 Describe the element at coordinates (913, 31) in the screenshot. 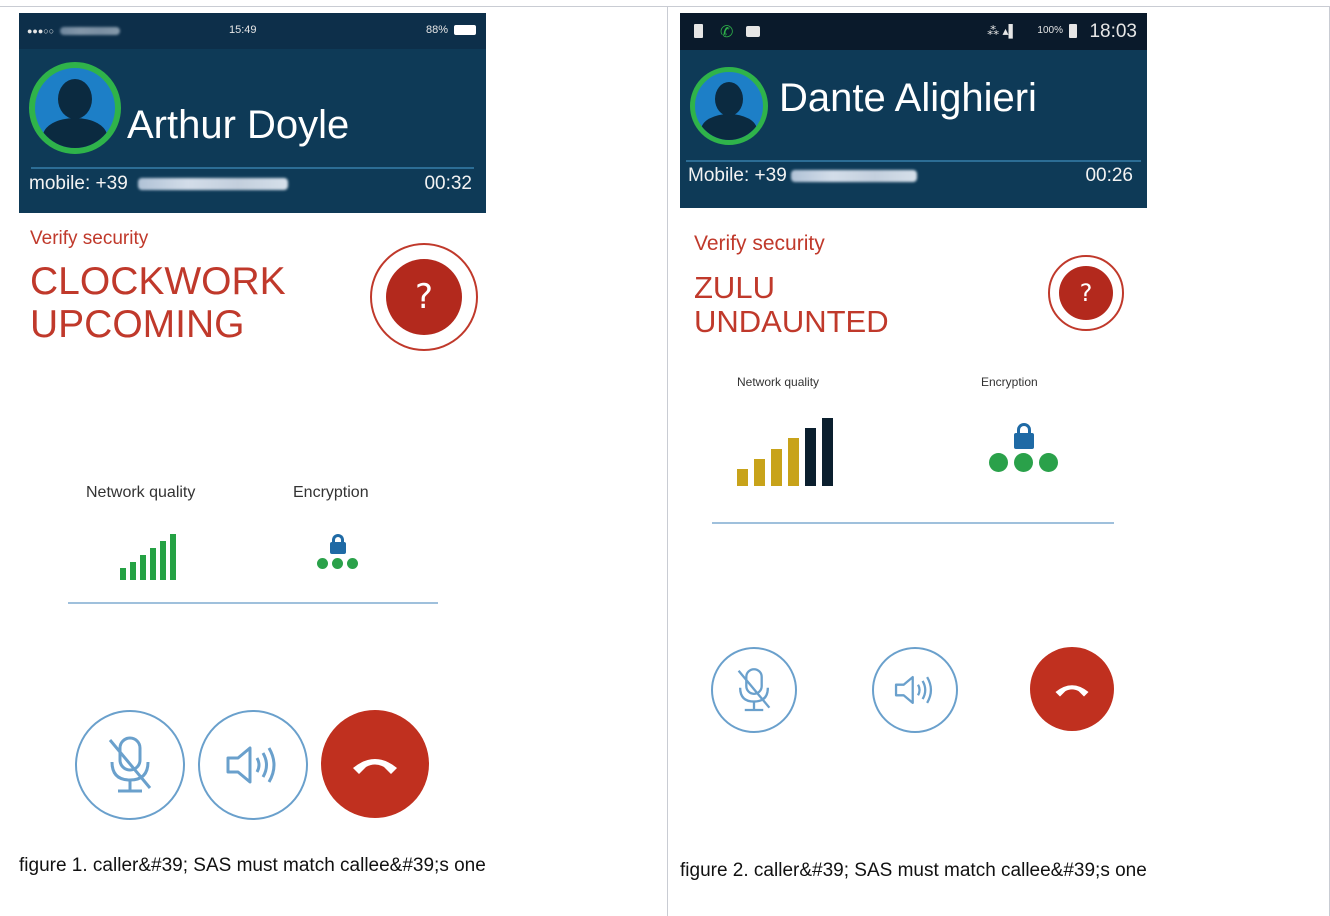

I see `status-bar: ✆ ⁂ ▴▌ 100% 18:03` at that location.